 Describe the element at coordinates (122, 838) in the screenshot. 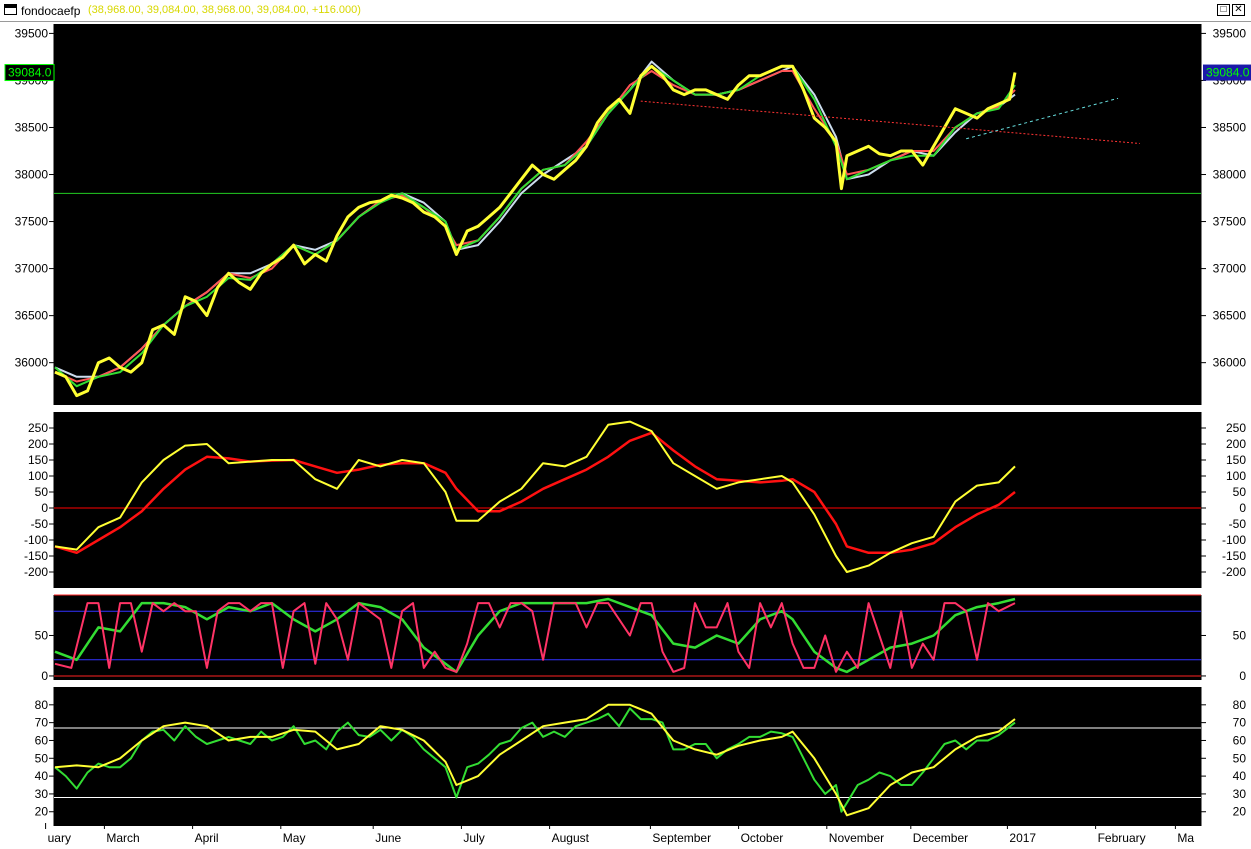

I see `x-tick-label: March` at that location.